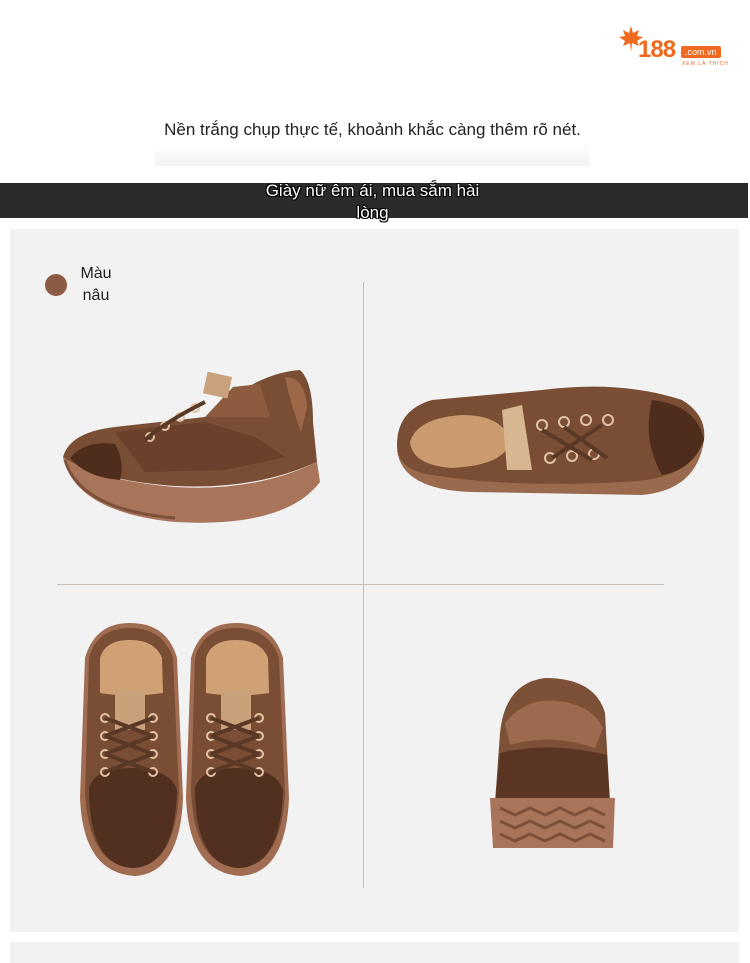 This screenshot has width=750, height=963. What do you see at coordinates (191, 446) in the screenshot?
I see `shoe-side-view-image` at bounding box center [191, 446].